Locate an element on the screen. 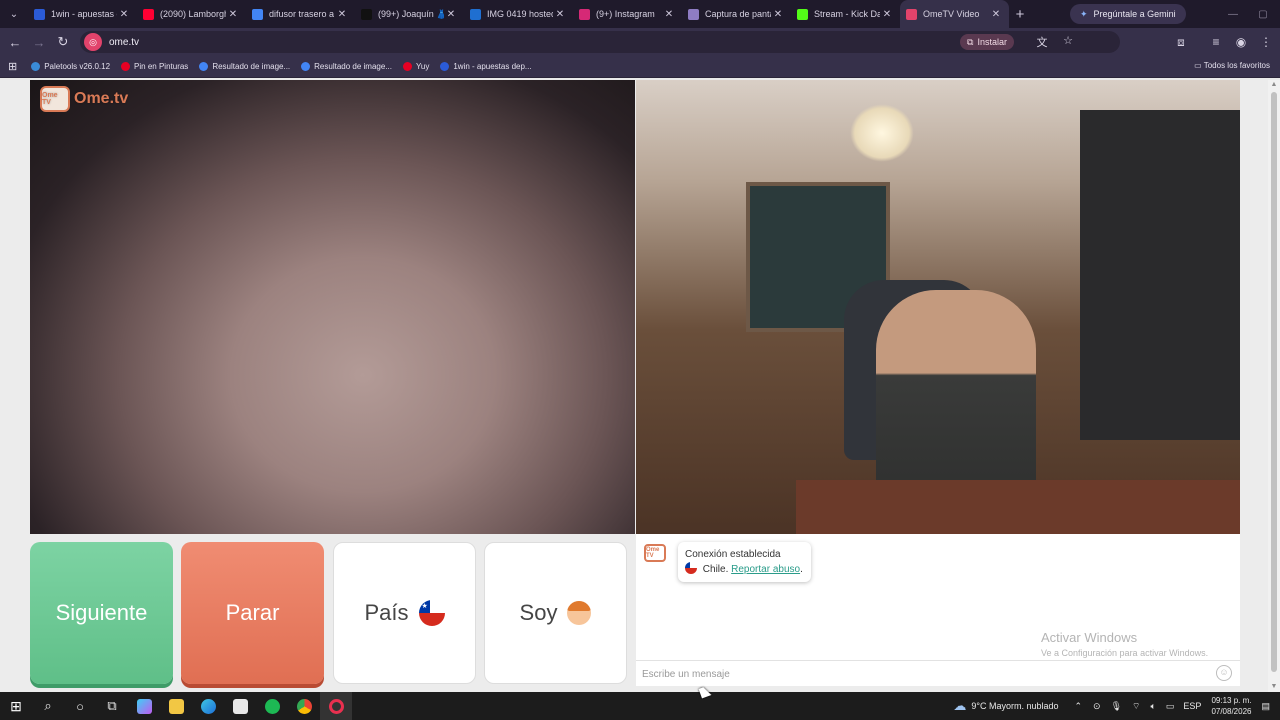 This screenshot has width=1280, height=720. scroll-down-icon: ▼ is located at coordinates (1274, 687).